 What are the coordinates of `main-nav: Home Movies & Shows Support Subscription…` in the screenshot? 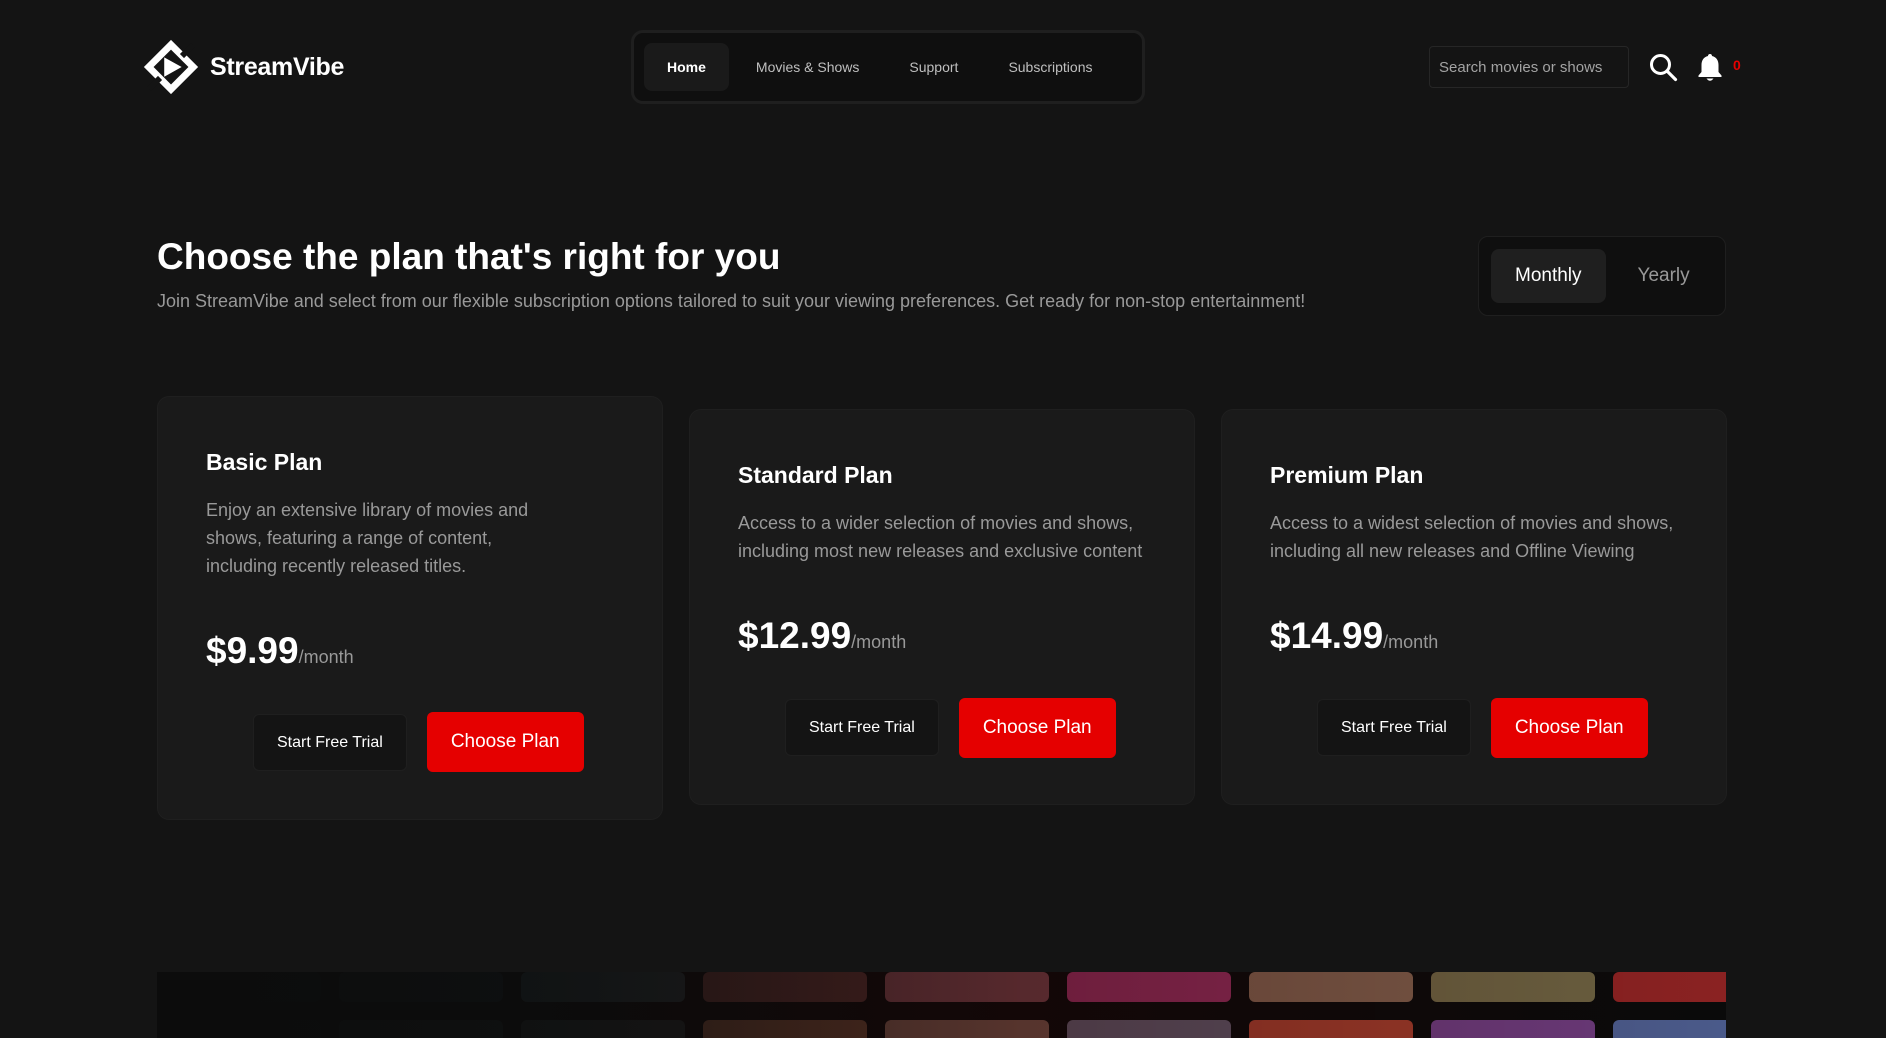 It's located at (888, 67).